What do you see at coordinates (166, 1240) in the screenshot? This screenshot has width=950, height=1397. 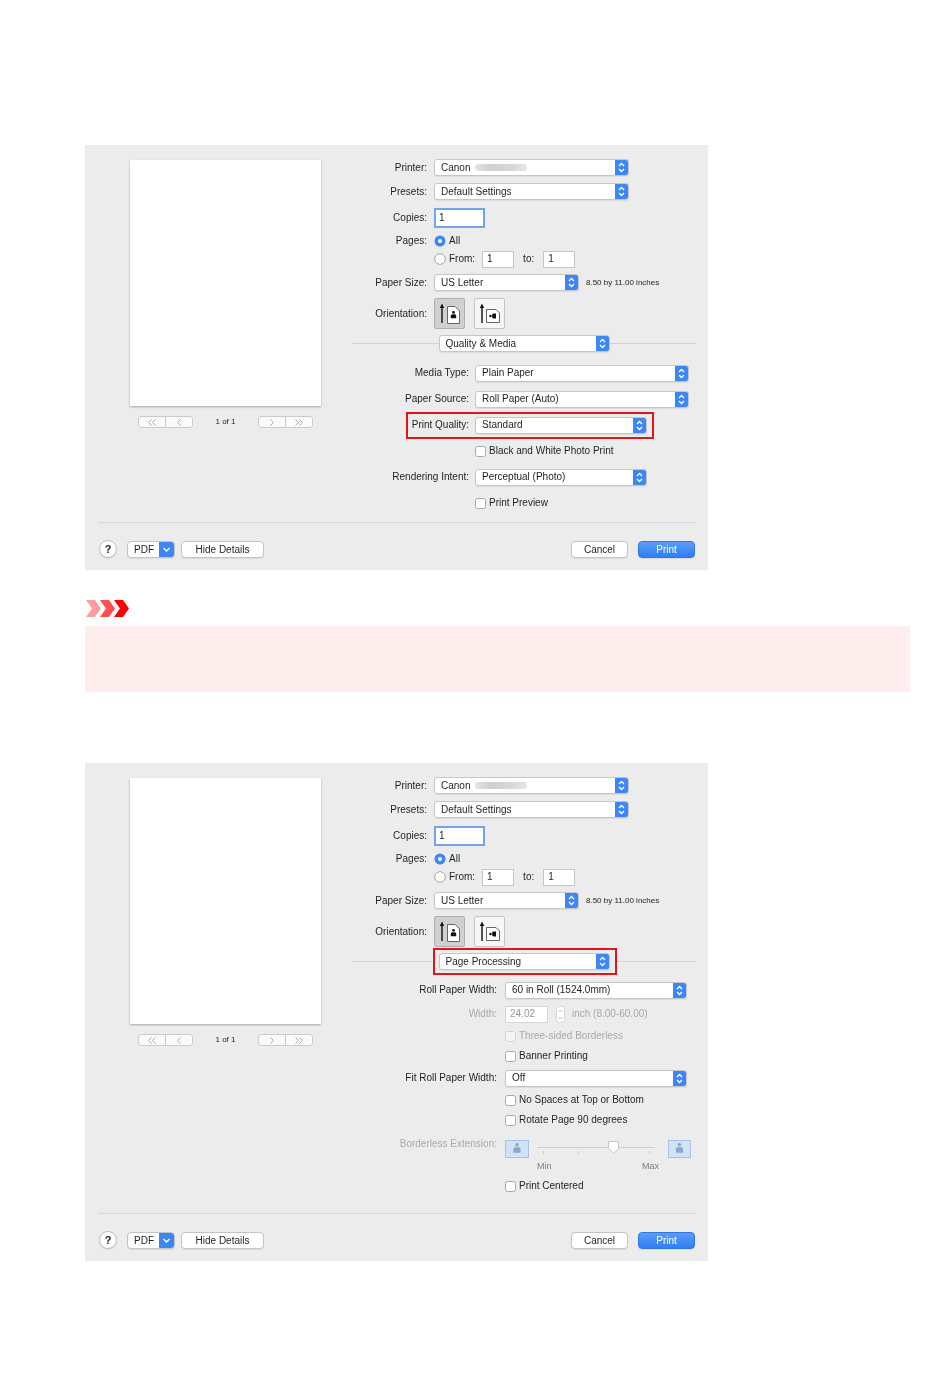 I see `chevron-down-icon` at bounding box center [166, 1240].